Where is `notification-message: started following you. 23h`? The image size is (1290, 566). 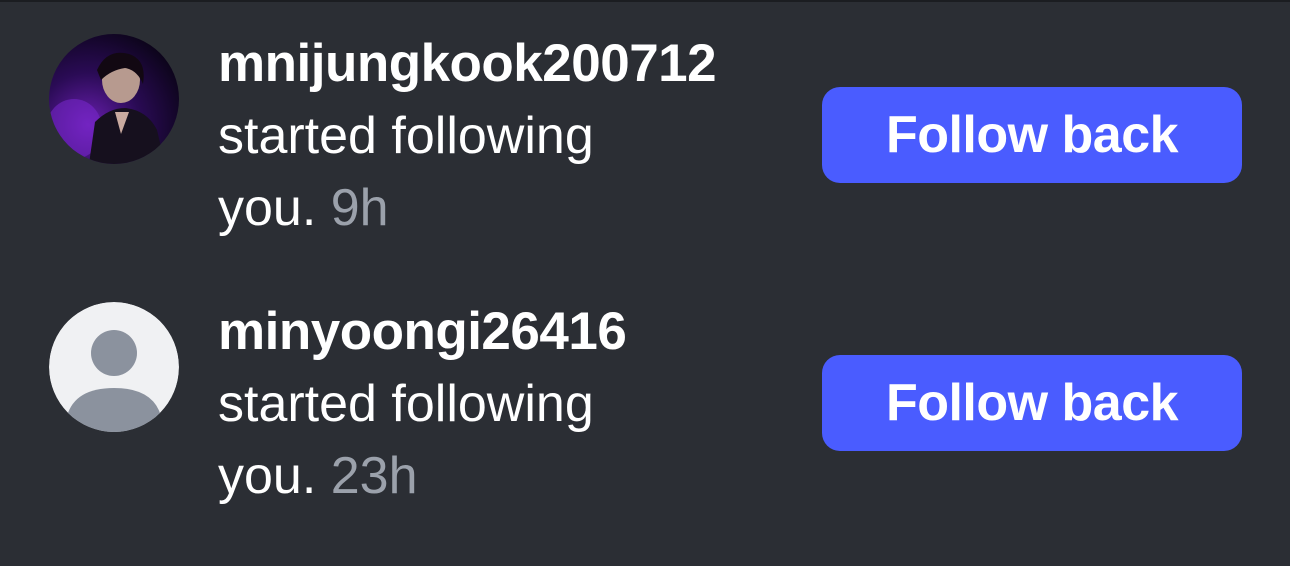 notification-message: started following you. 23h is located at coordinates (453, 440).